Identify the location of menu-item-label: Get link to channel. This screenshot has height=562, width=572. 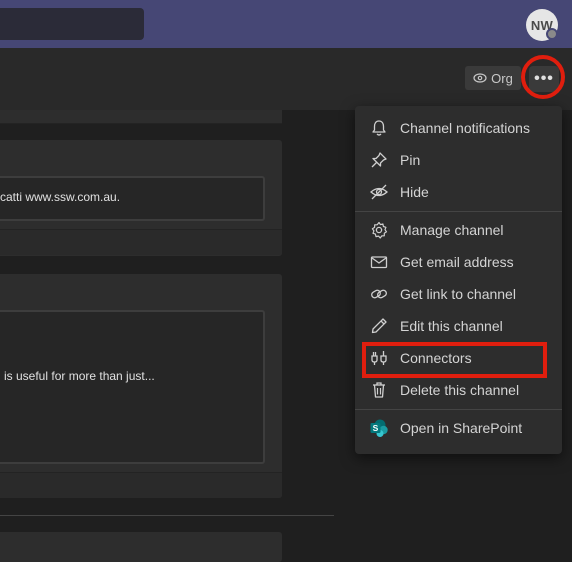
(458, 294).